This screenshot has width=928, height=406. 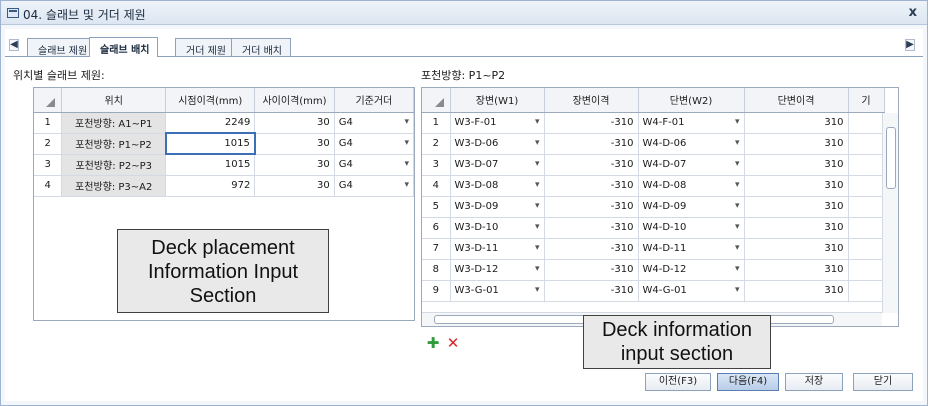 I want to click on col-header-long-offset: 장변이격, so click(x=591, y=100).